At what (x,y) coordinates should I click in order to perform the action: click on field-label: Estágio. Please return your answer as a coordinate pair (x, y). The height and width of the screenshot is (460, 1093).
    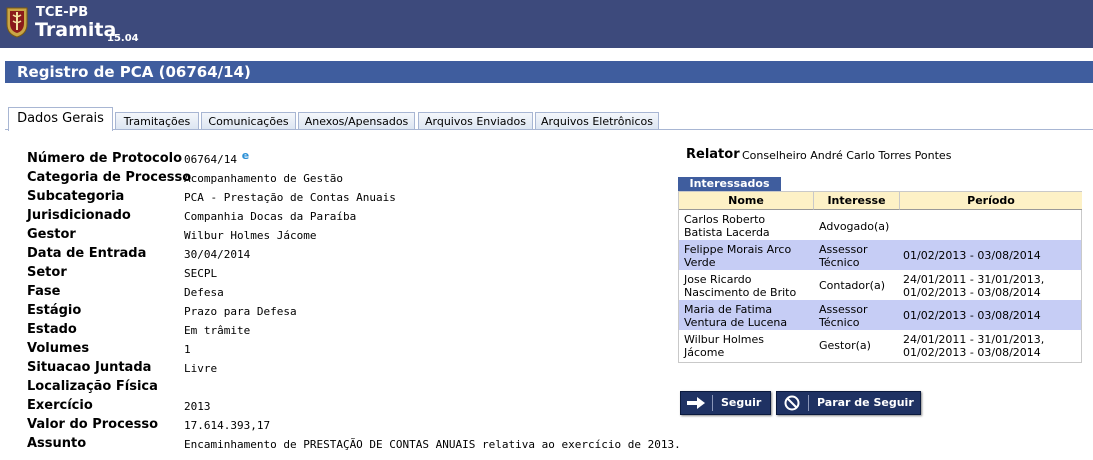
    Looking at the image, I should click on (54, 310).